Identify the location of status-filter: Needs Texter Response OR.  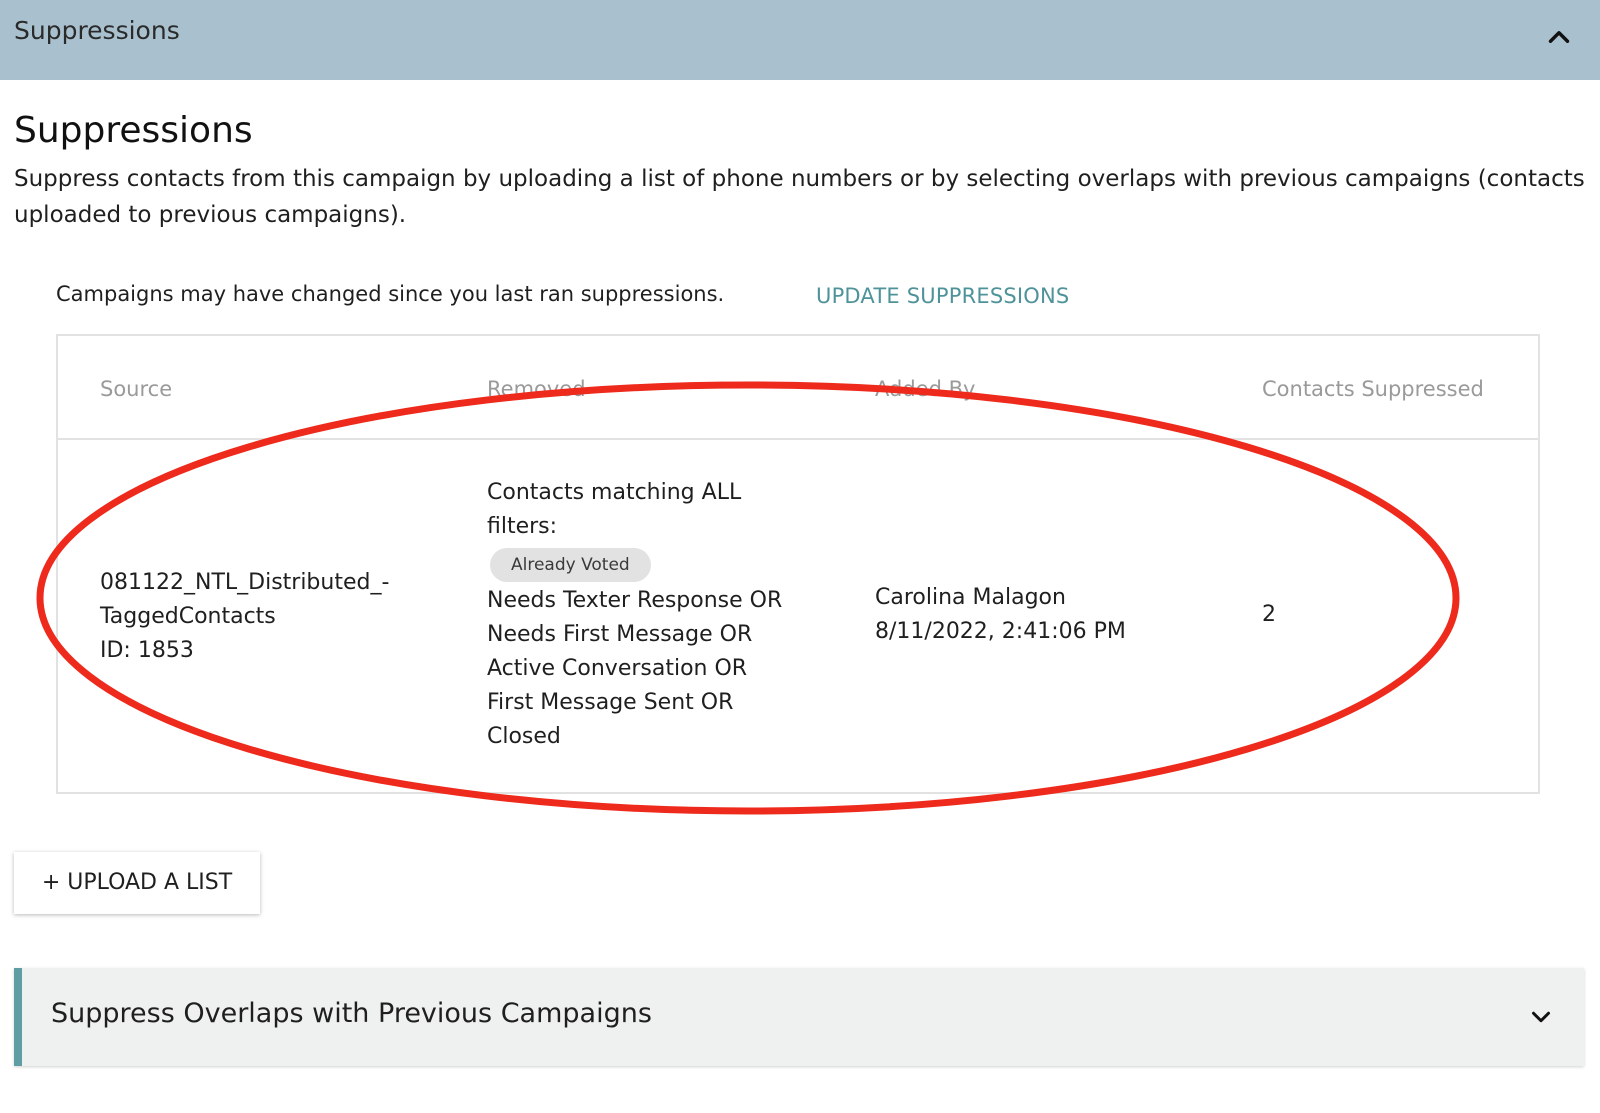
(635, 600).